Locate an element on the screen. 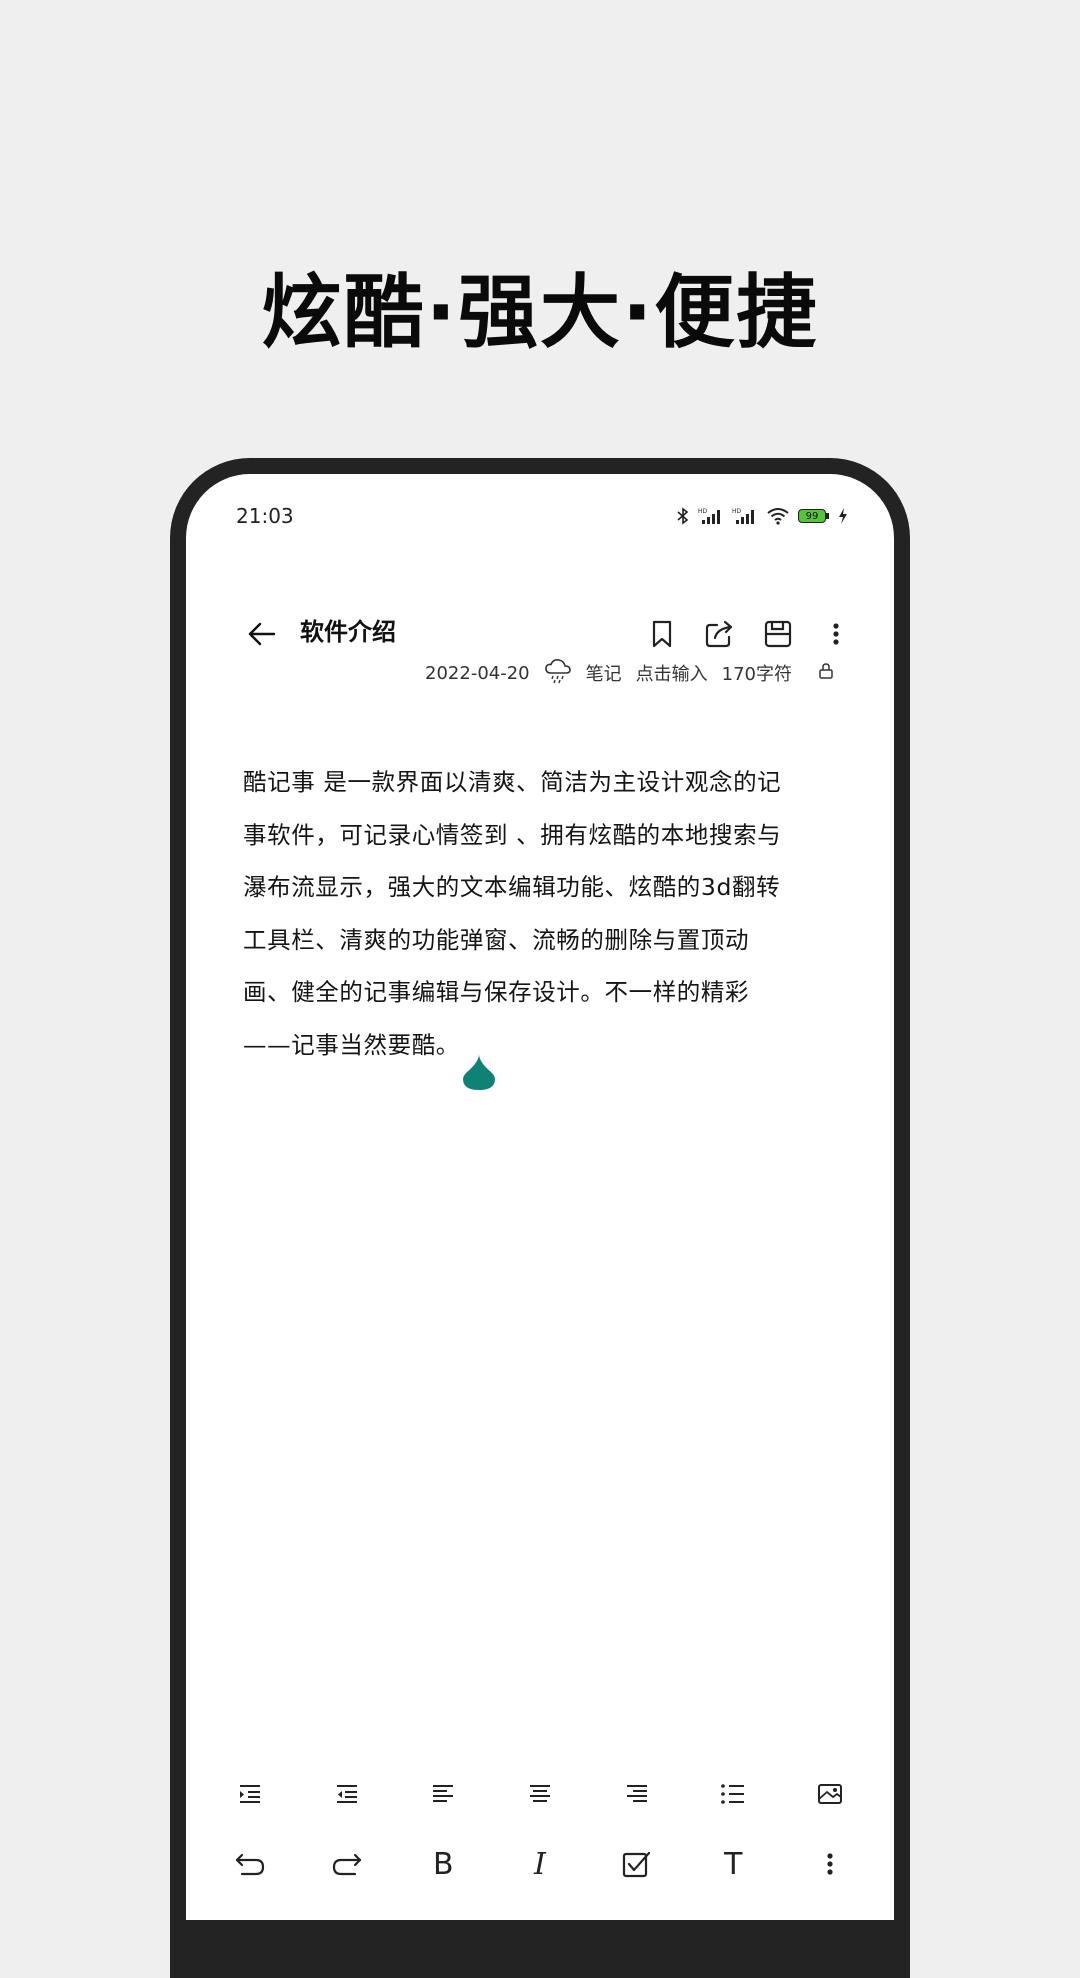 The height and width of the screenshot is (1978, 1080). battery-level: 99 is located at coordinates (812, 516).